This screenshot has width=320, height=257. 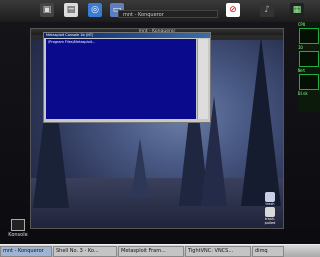 I want to click on desktop-icon-label: Konsole, so click(x=18, y=235).